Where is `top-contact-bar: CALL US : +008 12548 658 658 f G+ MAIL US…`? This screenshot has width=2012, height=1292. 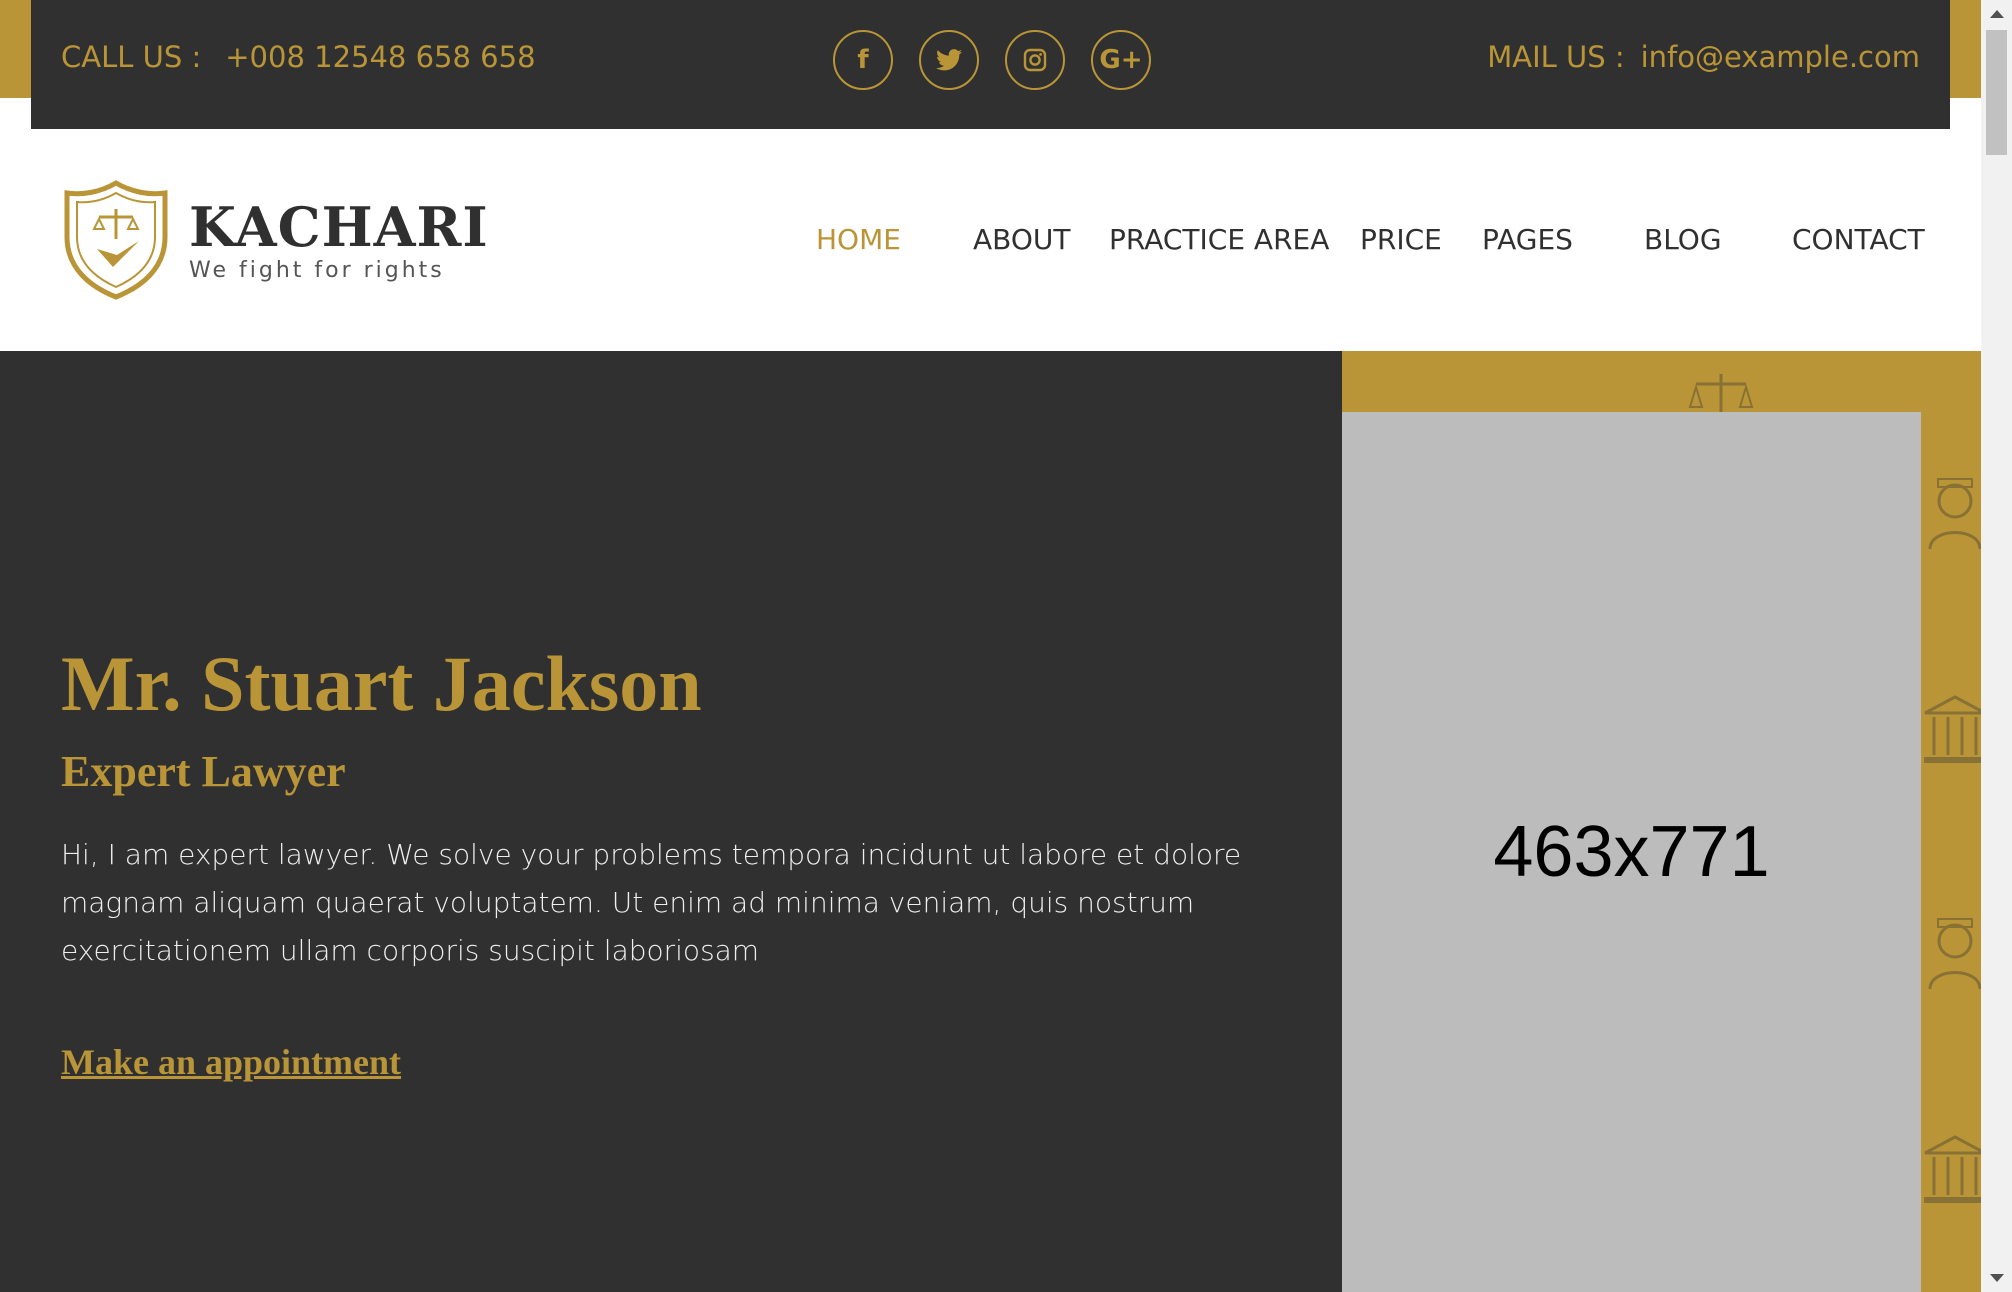 top-contact-bar: CALL US : +008 12548 658 658 f G+ MAIL US… is located at coordinates (990, 64).